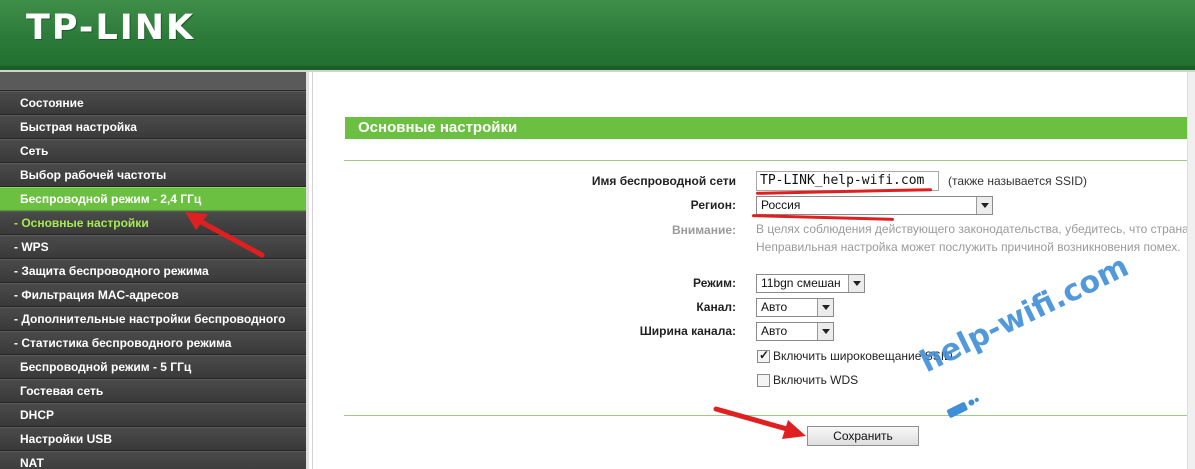 The height and width of the screenshot is (469, 1195). I want to click on sidebar-item-14: Настройки USB, so click(153, 439).